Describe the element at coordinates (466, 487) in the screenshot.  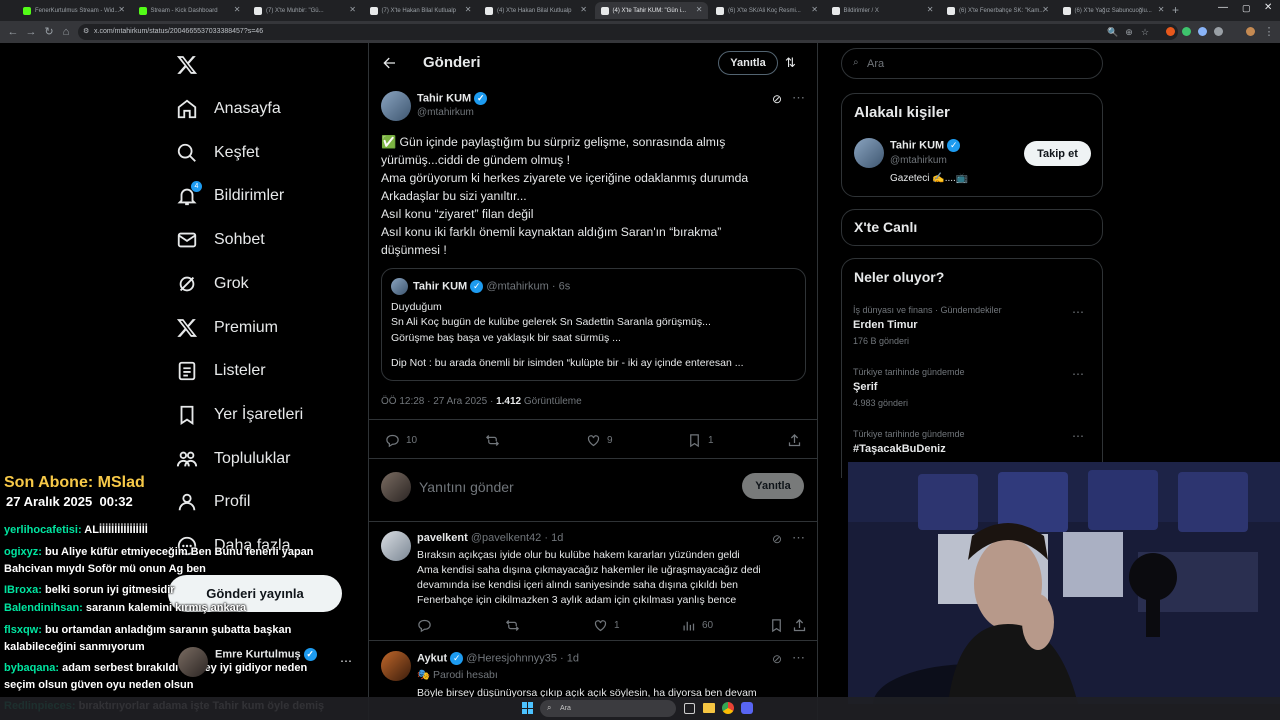
I see `reply-input: Yanıtını gönder` at that location.